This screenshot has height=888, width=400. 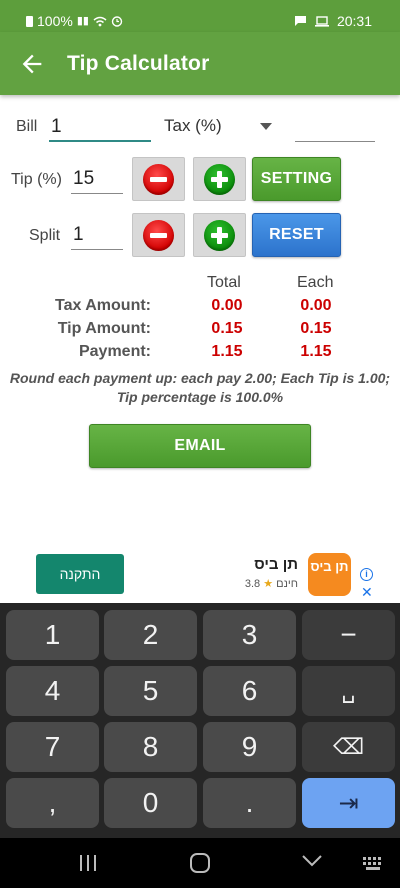 I want to click on tip-amount-total: 0.15, so click(x=227, y=328).